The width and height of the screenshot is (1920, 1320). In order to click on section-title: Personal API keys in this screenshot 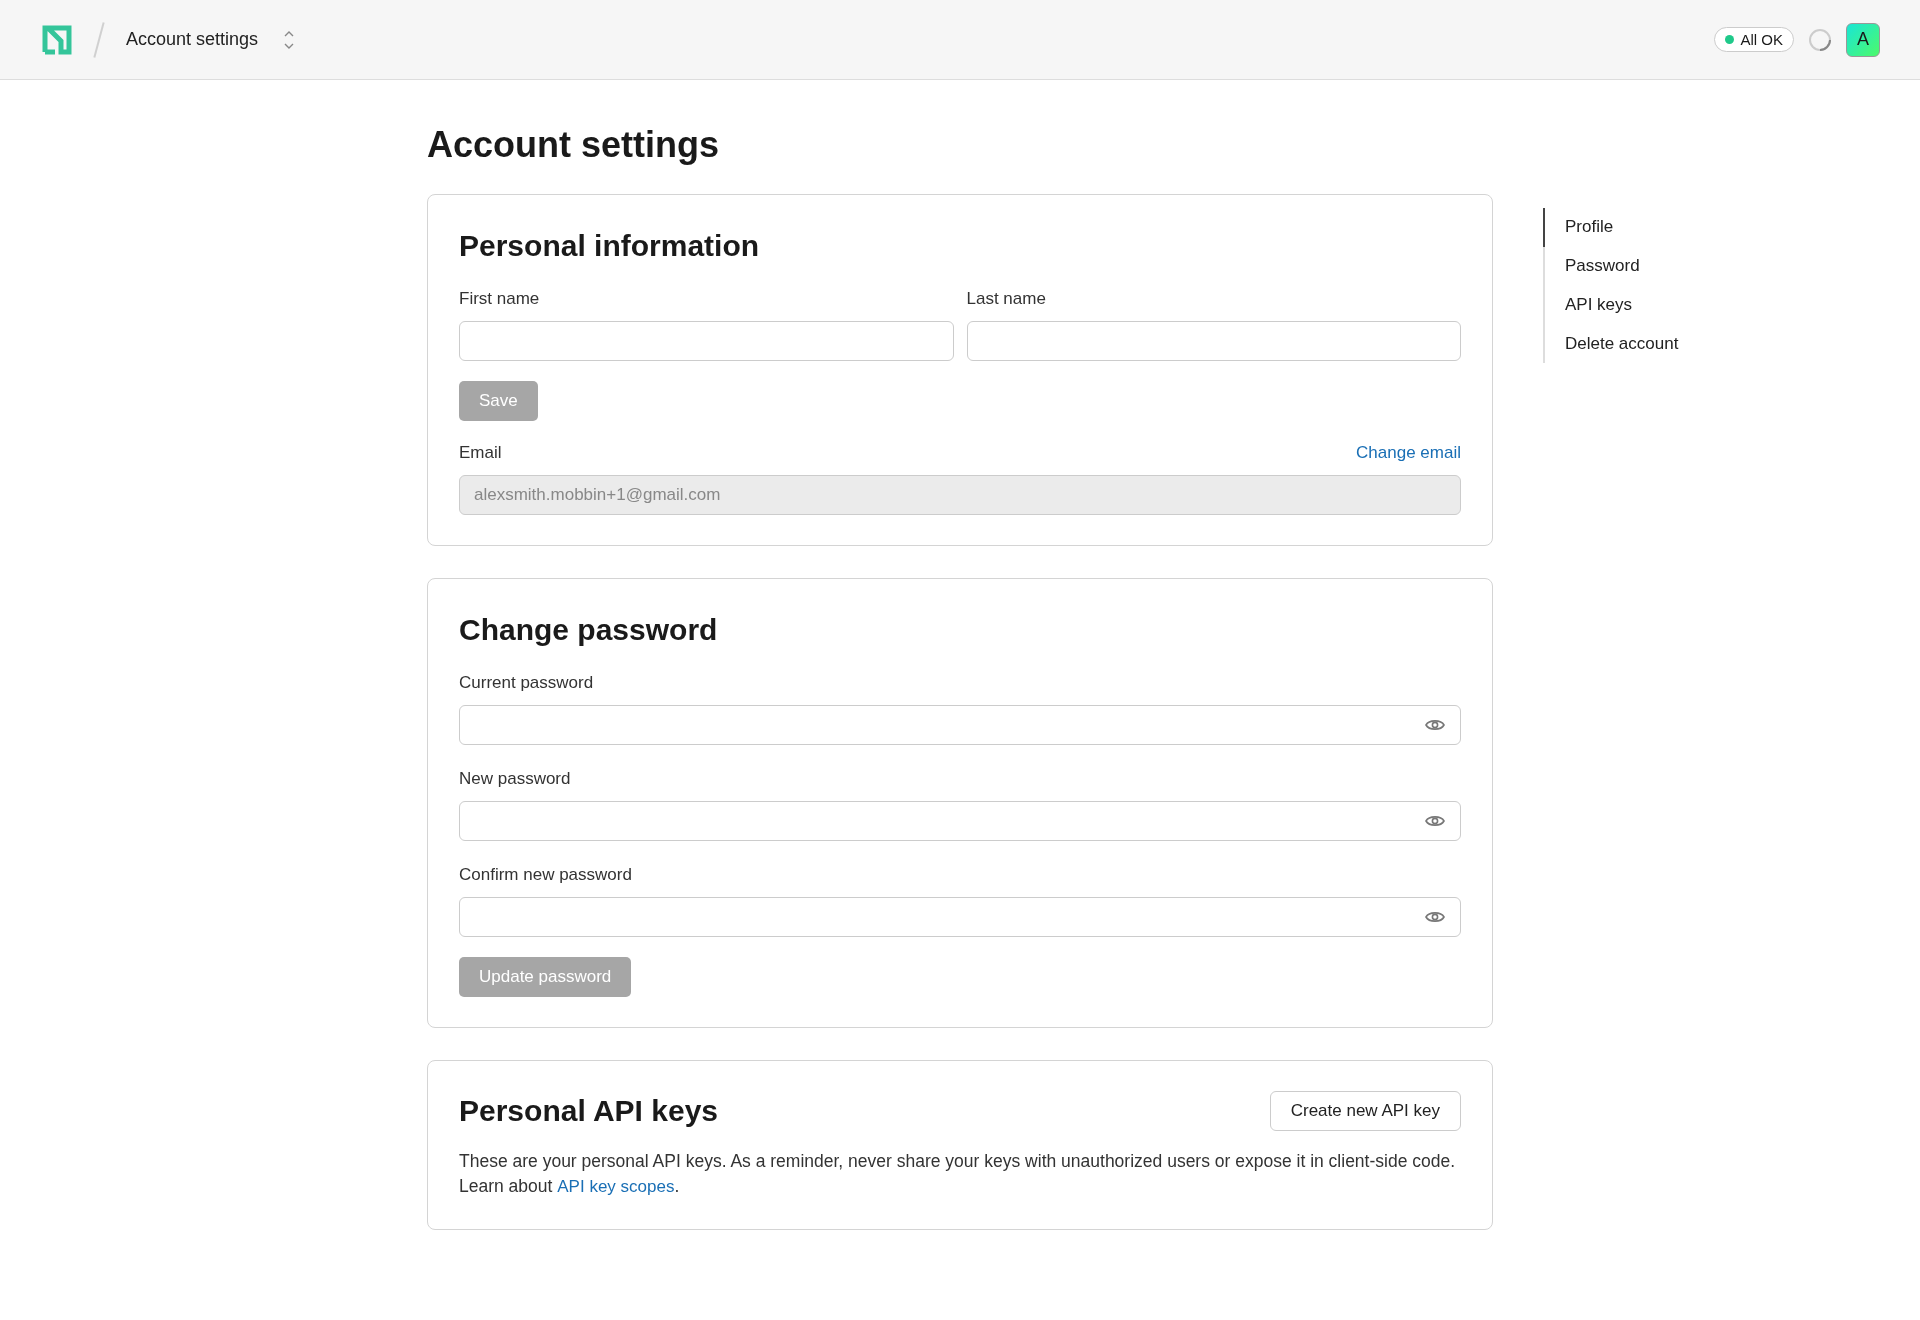, I will do `click(589, 1111)`.